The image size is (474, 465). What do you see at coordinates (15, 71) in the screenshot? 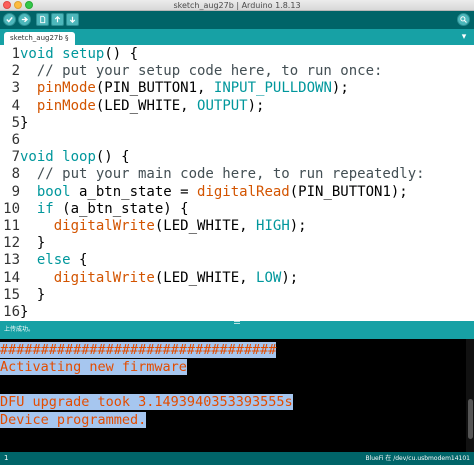
I see `line-number: 2` at bounding box center [15, 71].